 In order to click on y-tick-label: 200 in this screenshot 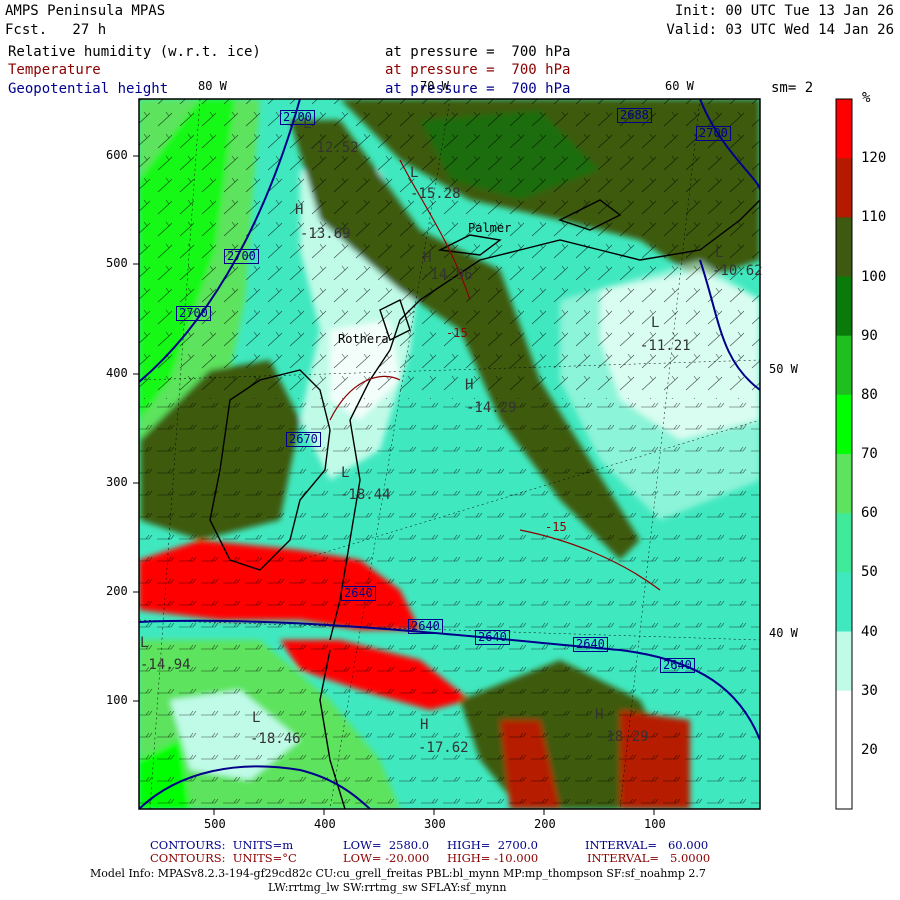, I will do `click(117, 591)`.